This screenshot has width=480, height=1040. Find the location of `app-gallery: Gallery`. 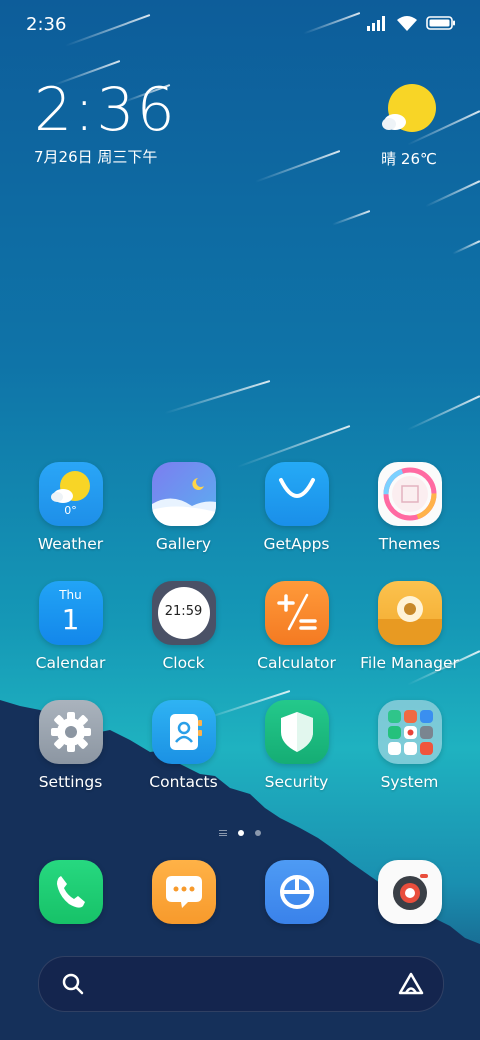

app-gallery: Gallery is located at coordinates (183, 507).